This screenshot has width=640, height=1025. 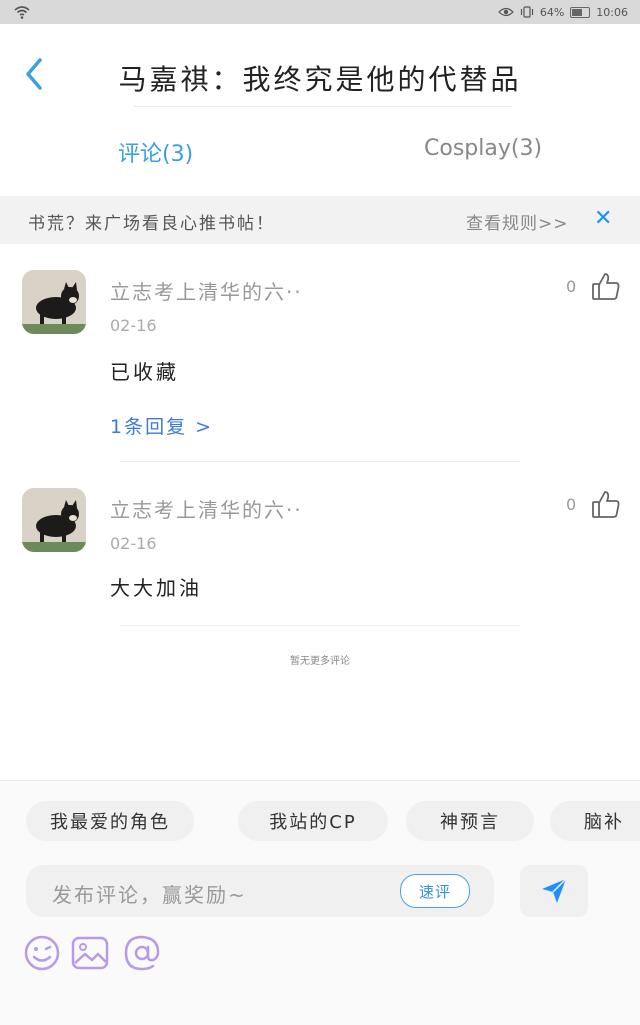 I want to click on vibrate-icon, so click(x=526, y=12).